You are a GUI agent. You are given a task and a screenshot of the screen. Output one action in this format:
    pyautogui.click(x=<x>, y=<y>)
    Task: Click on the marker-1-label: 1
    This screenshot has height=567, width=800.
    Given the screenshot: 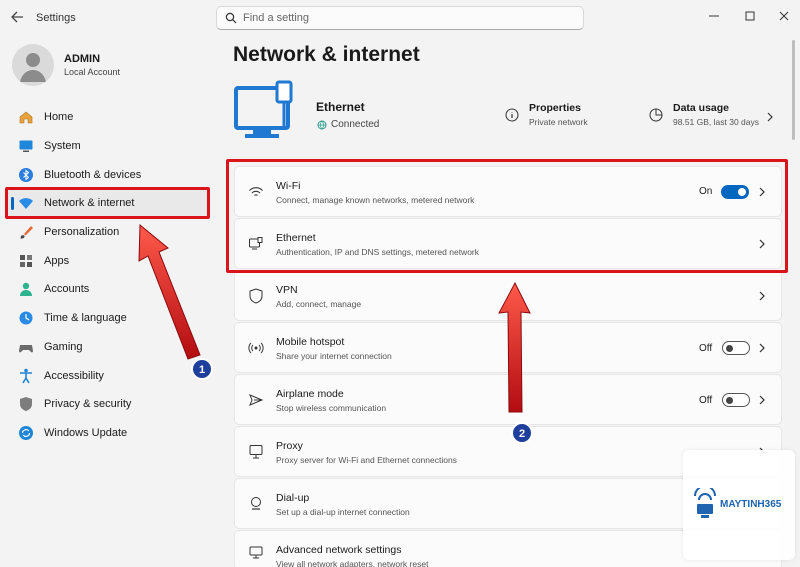 What is the action you would take?
    pyautogui.click(x=202, y=370)
    